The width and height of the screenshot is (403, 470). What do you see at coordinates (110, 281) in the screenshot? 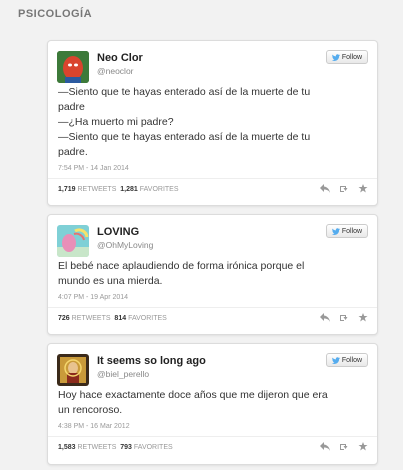
I see `tweet-line: mundo es una mierda.` at bounding box center [110, 281].